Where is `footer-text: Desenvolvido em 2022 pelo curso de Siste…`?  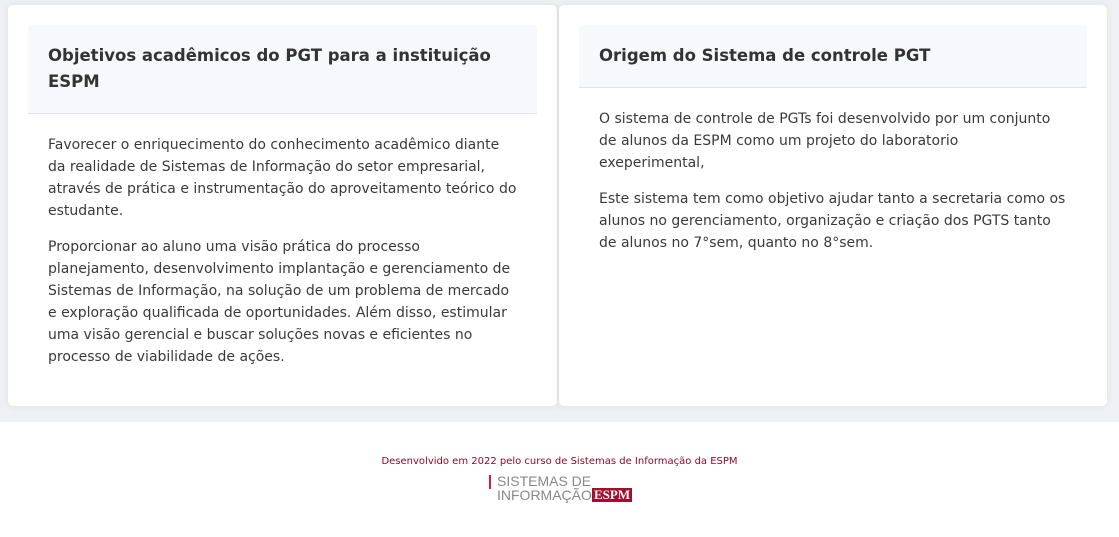 footer-text: Desenvolvido em 2022 pelo curso de Siste… is located at coordinates (559, 461).